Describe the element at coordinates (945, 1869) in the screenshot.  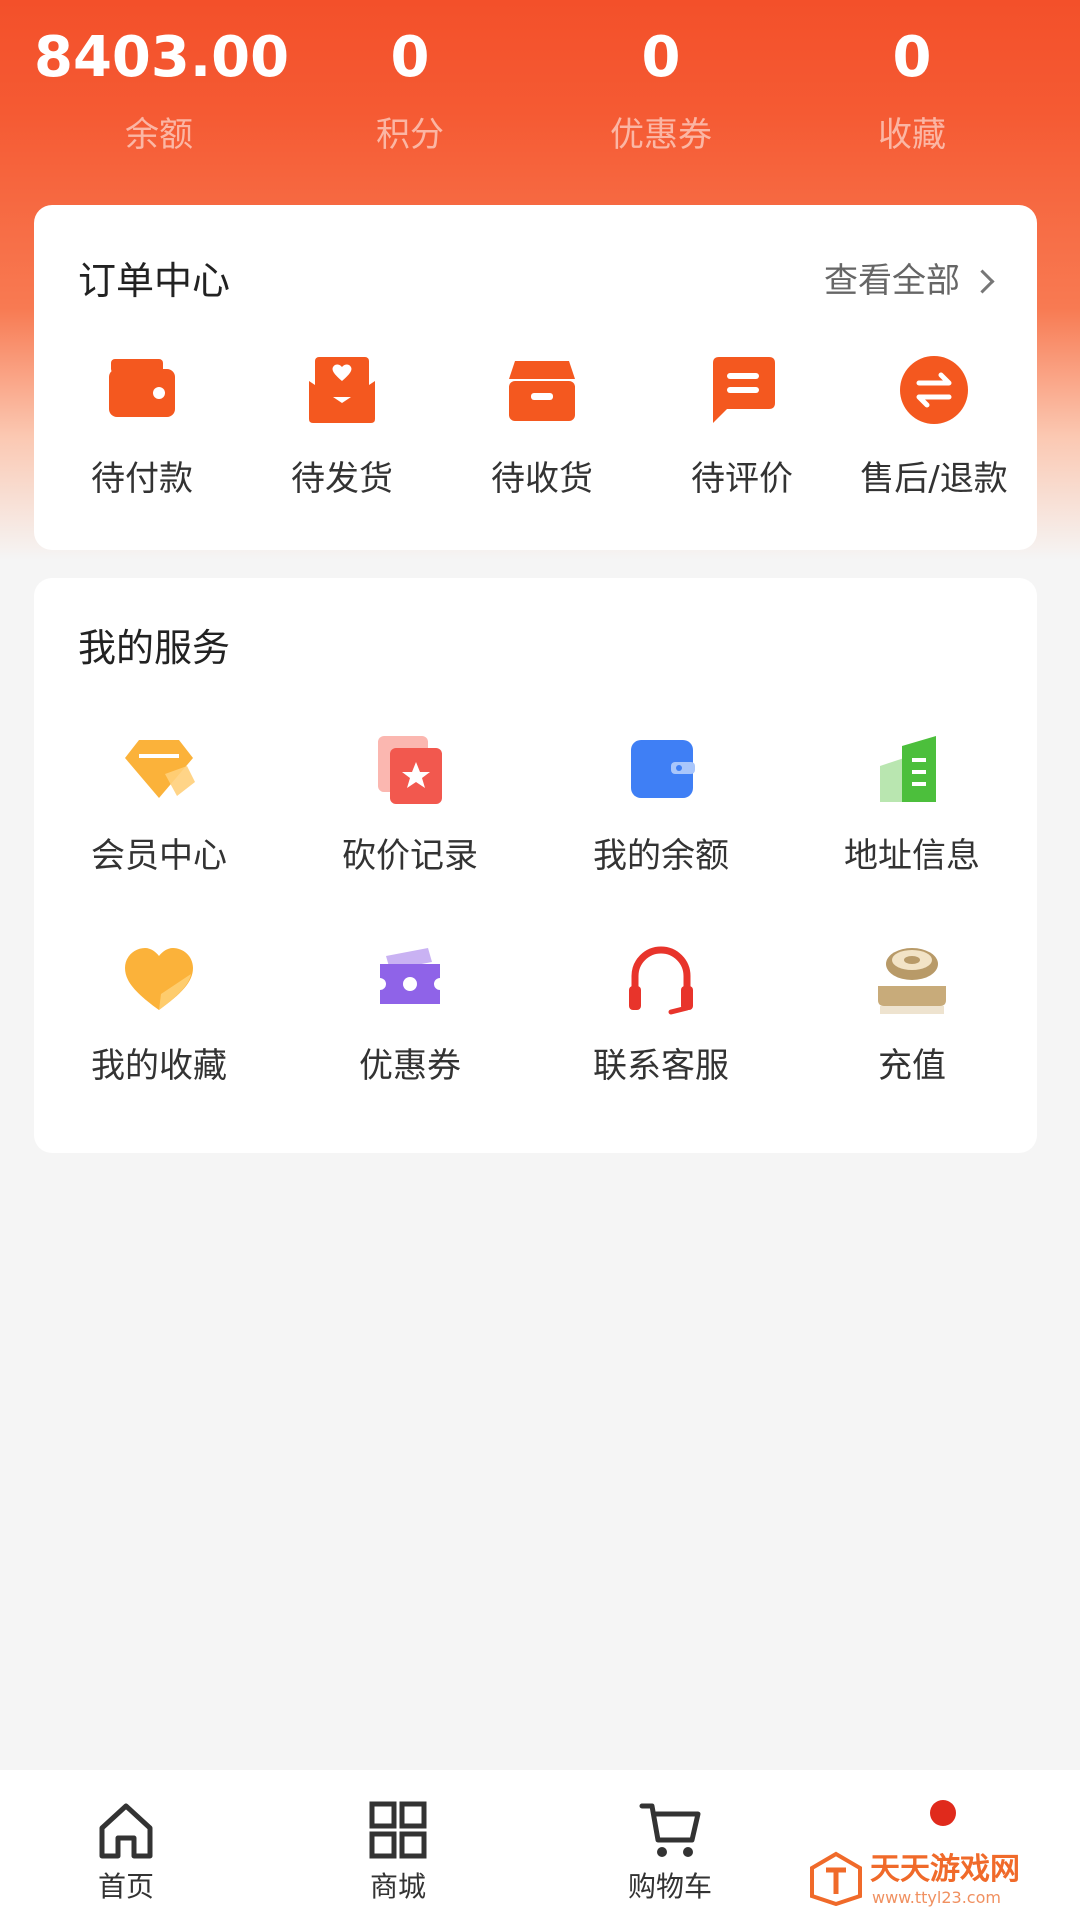
I see `watermark-text: 天天游戏网` at that location.